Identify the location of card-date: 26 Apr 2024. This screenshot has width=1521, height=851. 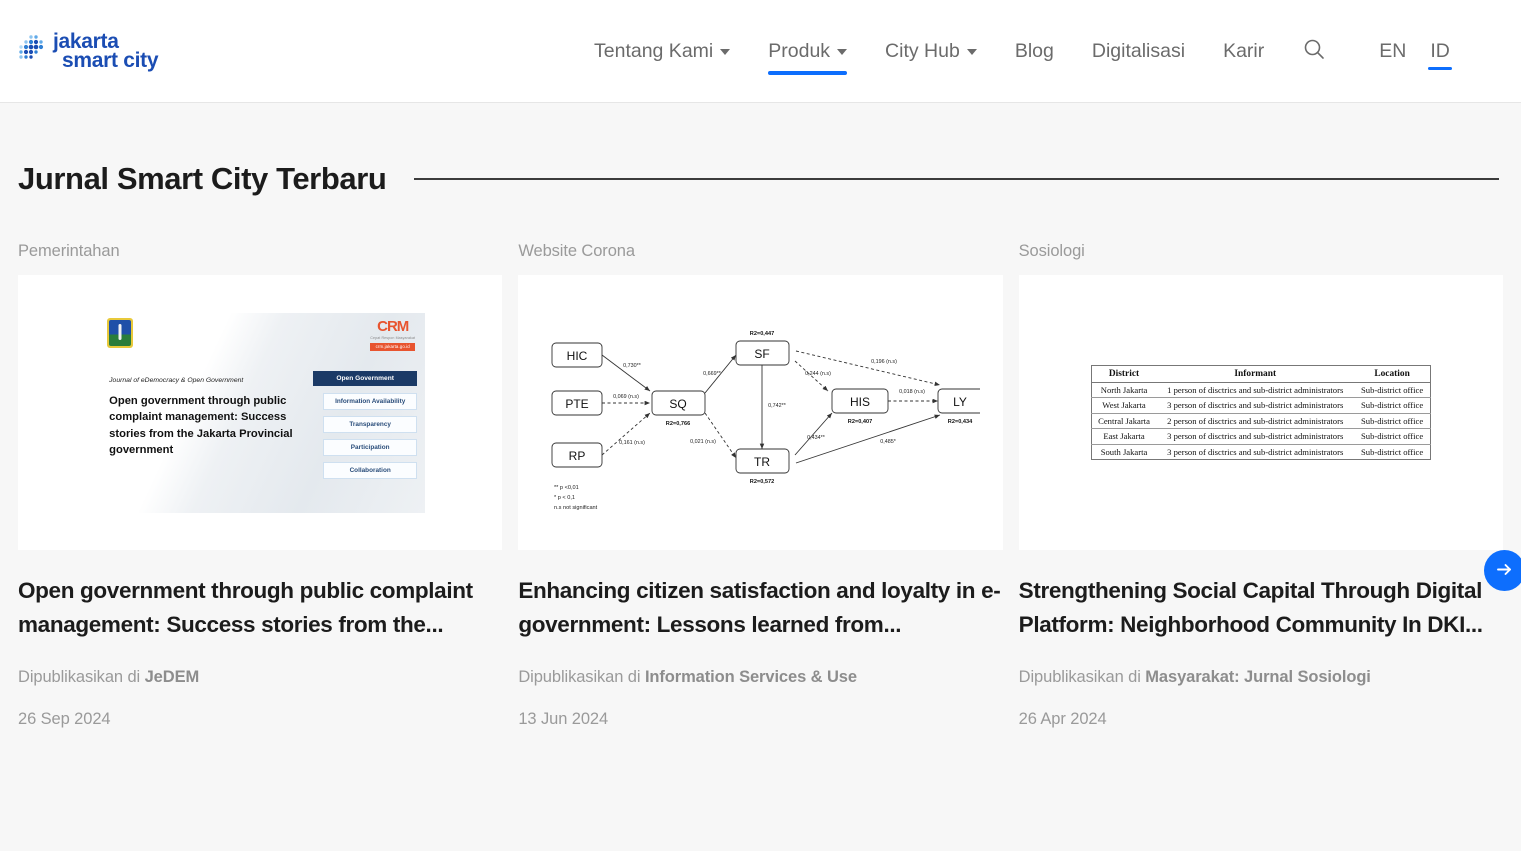
(1062, 719).